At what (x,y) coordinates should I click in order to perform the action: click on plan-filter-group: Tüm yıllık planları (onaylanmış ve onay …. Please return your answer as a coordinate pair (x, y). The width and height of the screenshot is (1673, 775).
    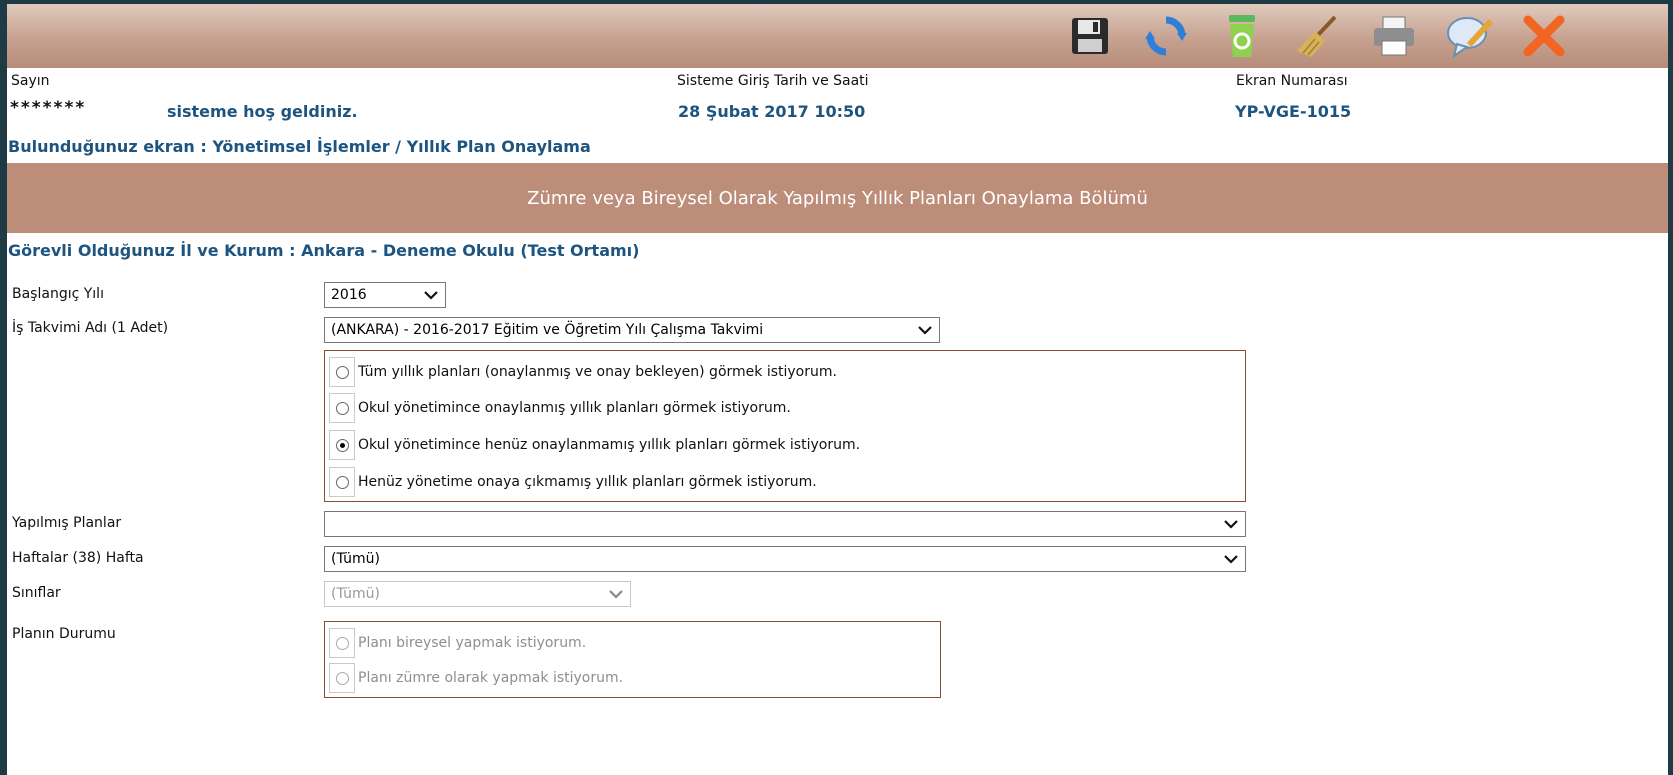
    Looking at the image, I should click on (785, 426).